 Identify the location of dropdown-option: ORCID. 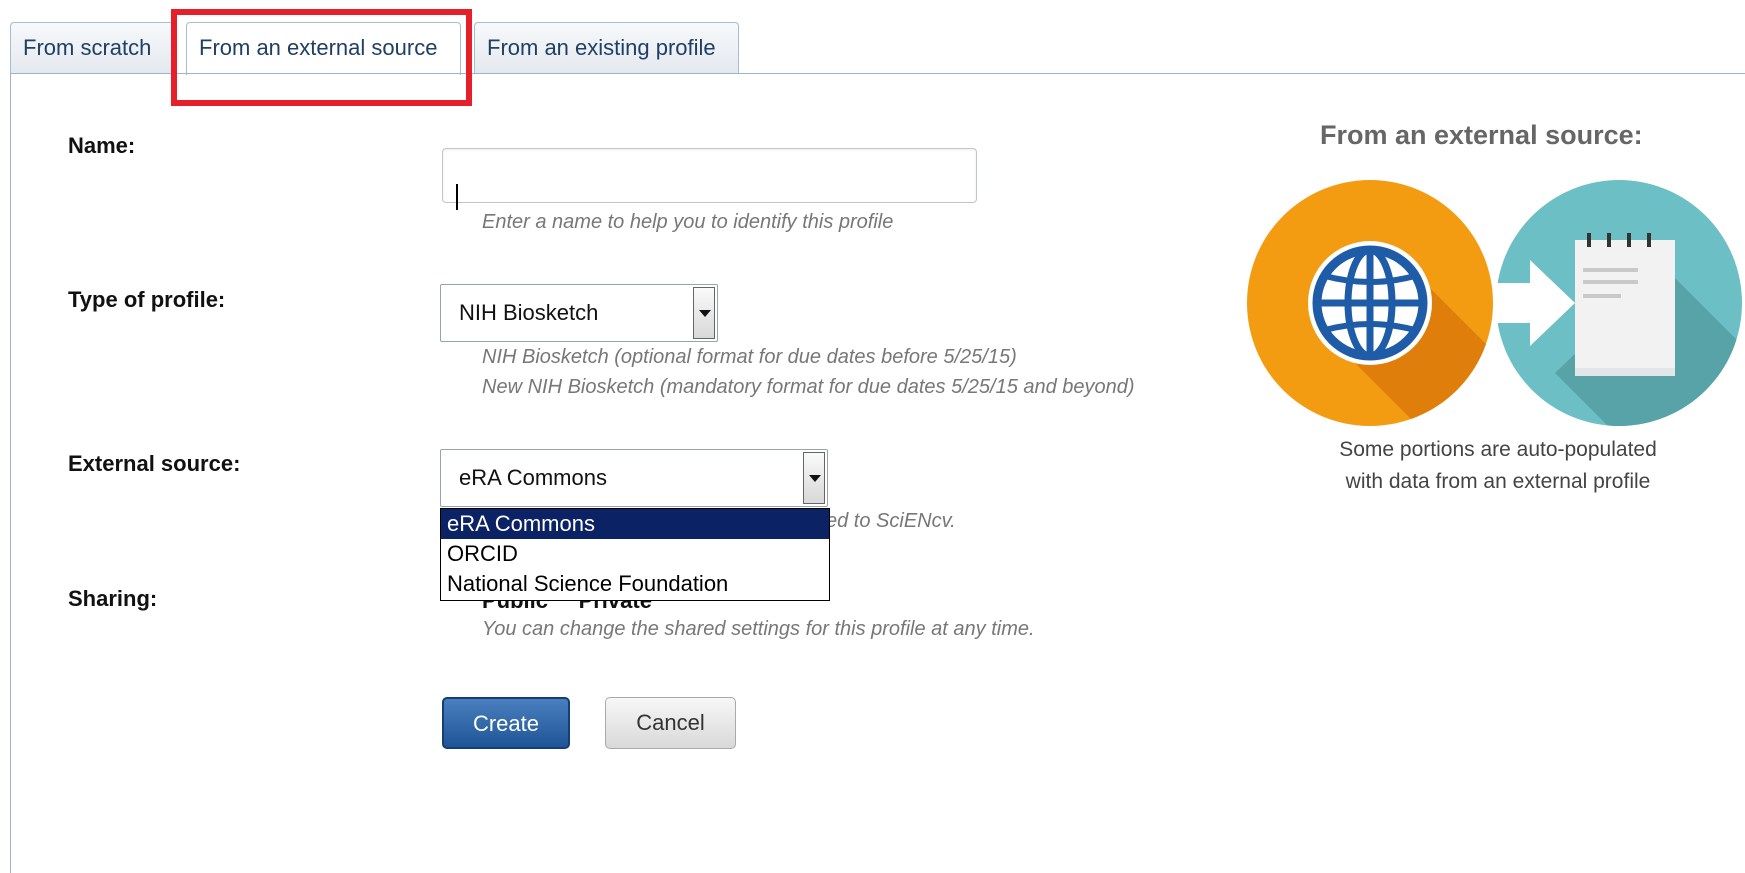
(635, 554).